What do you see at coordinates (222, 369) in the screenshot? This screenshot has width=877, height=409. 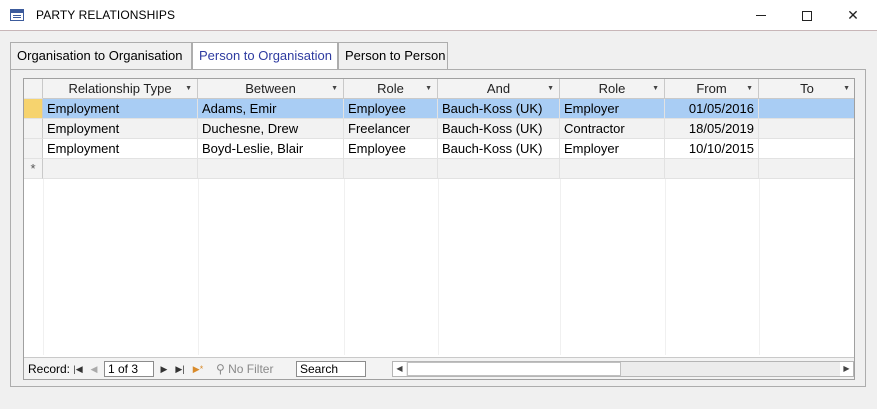 I see `filter-icon: ⚲` at bounding box center [222, 369].